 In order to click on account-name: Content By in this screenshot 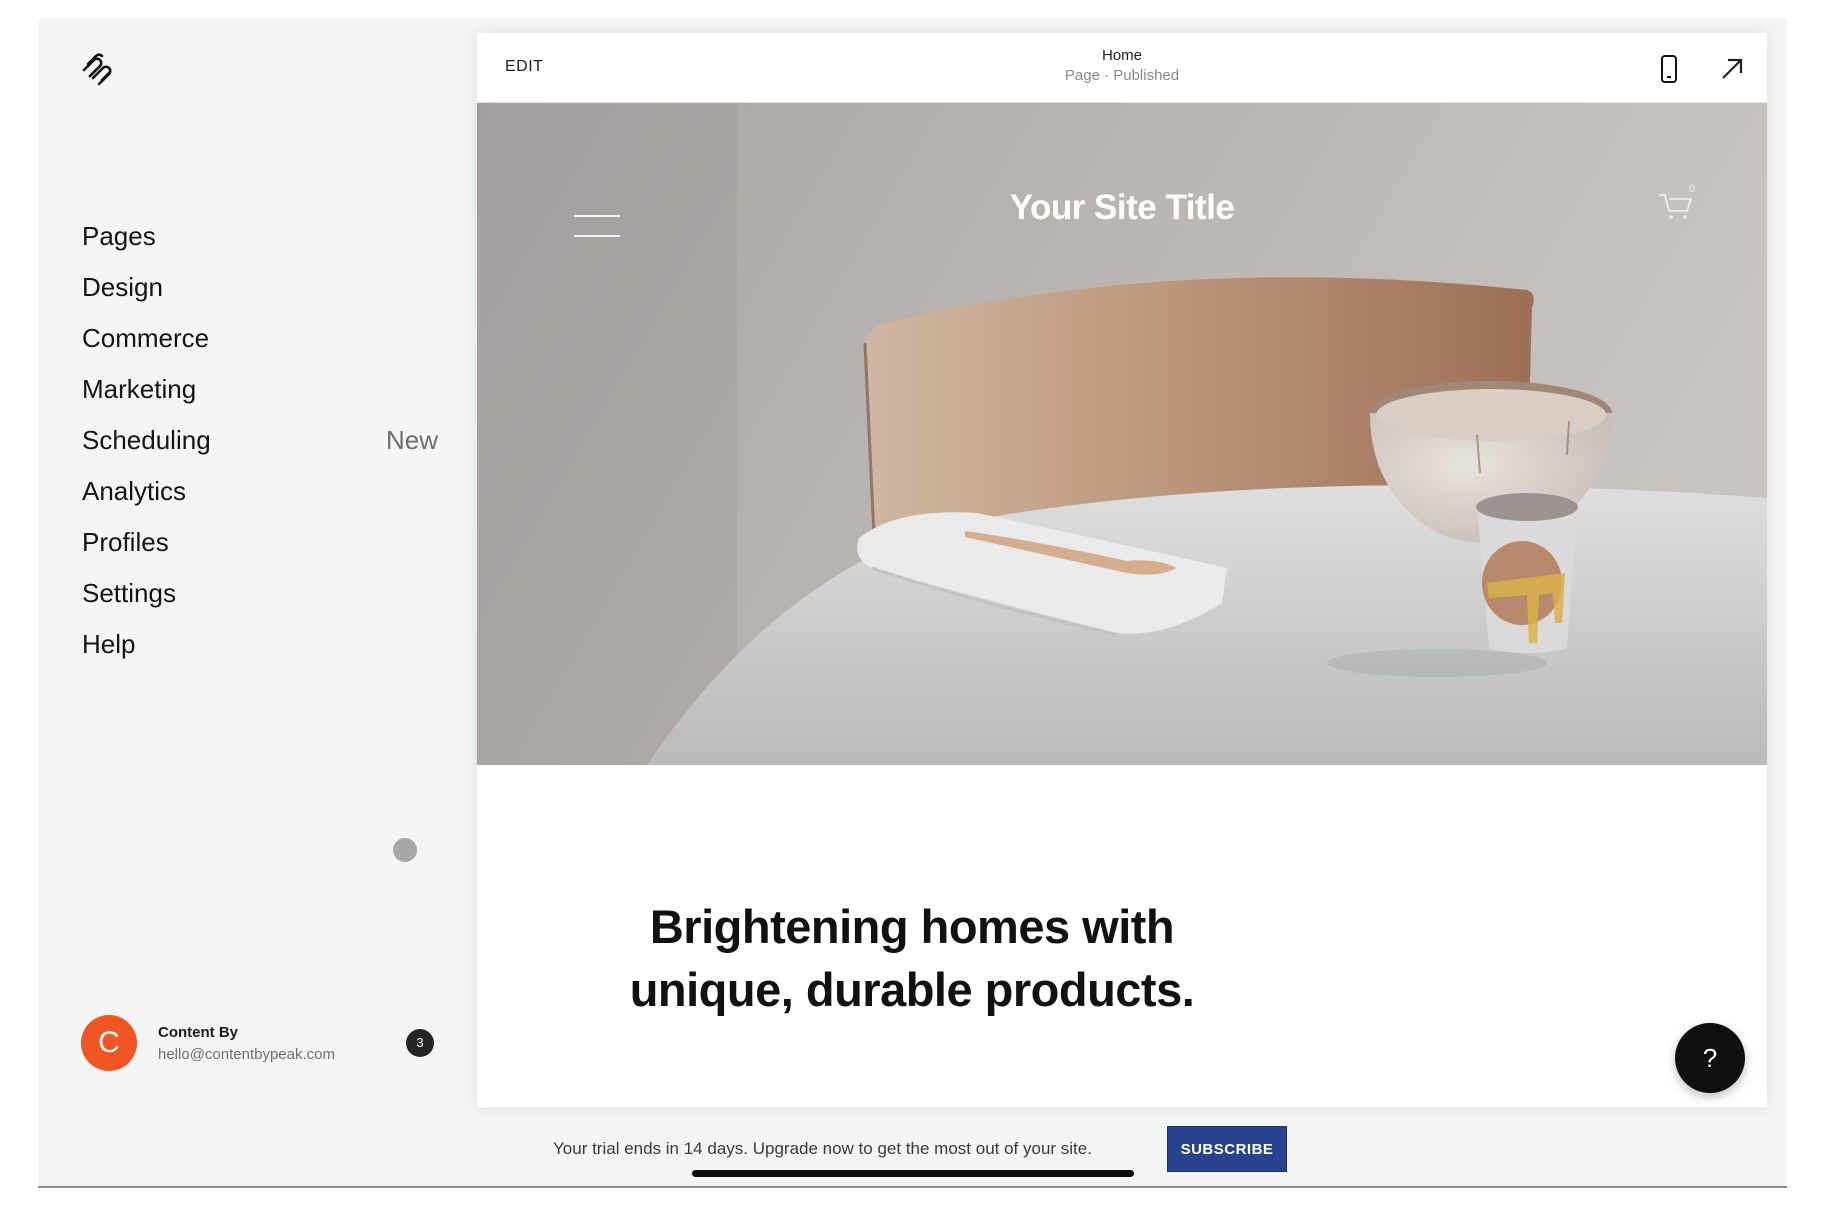, I will do `click(198, 1032)`.